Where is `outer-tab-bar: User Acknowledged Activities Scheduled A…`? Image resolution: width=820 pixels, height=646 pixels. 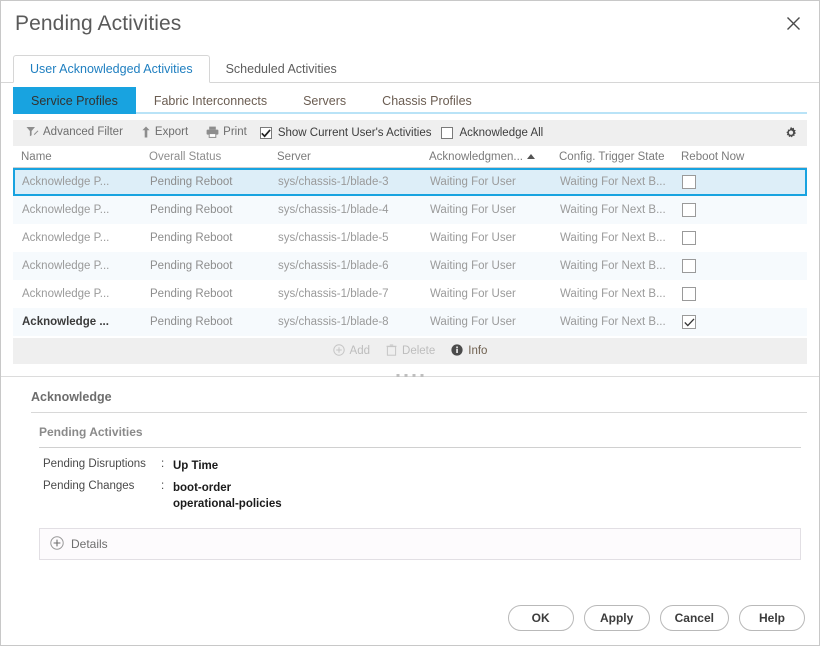 outer-tab-bar: User Acknowledged Activities Scheduled A… is located at coordinates (410, 69).